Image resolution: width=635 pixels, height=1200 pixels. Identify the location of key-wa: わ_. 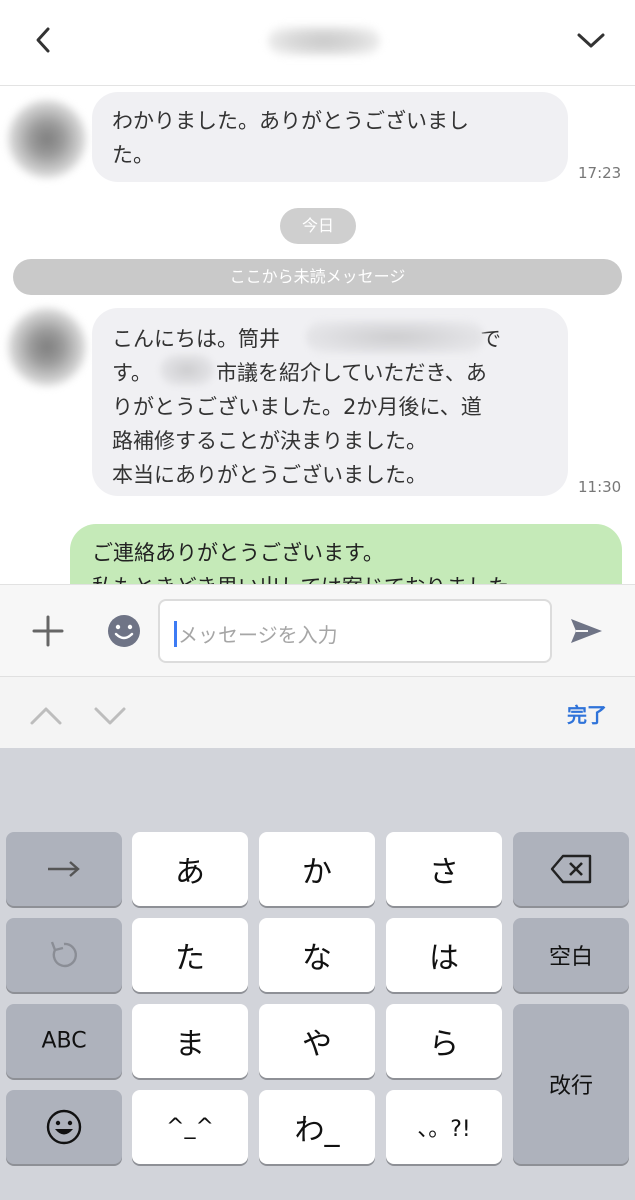
(317, 1127).